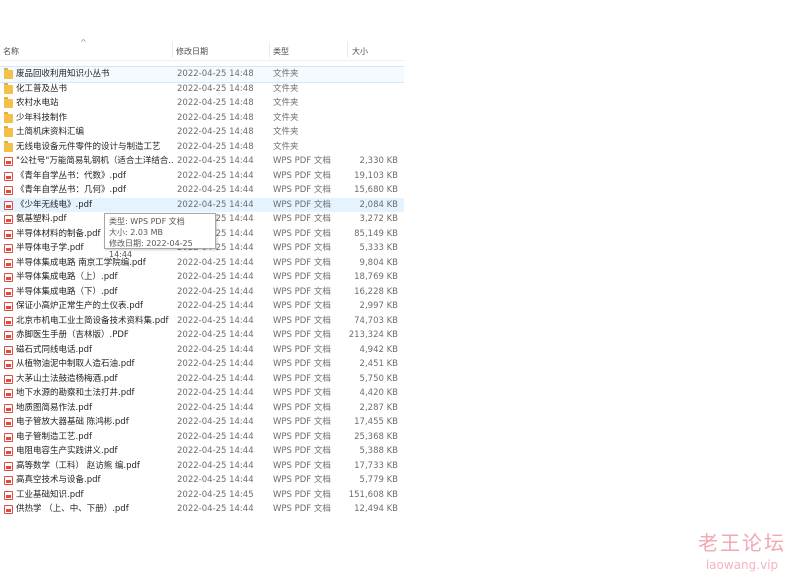  I want to click on file-size: 2,997 KB, so click(378, 306).